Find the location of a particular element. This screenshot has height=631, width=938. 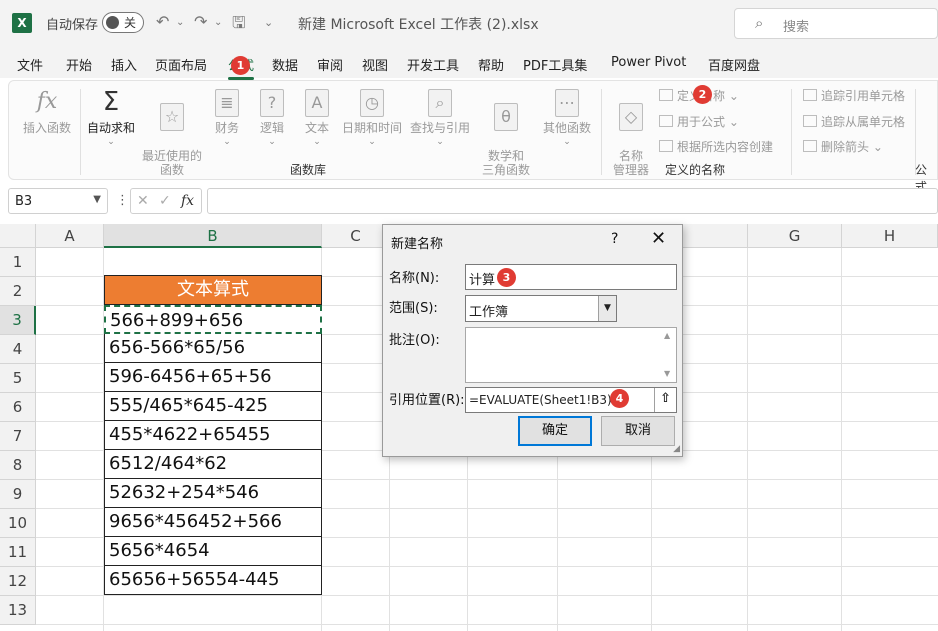

column-header-b: B is located at coordinates (213, 236).